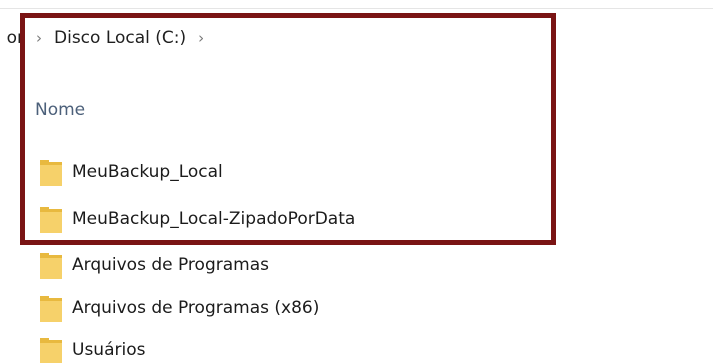 This screenshot has height=363, width=713. What do you see at coordinates (12, 38) in the screenshot?
I see `breadcrumb-previous: or` at bounding box center [12, 38].